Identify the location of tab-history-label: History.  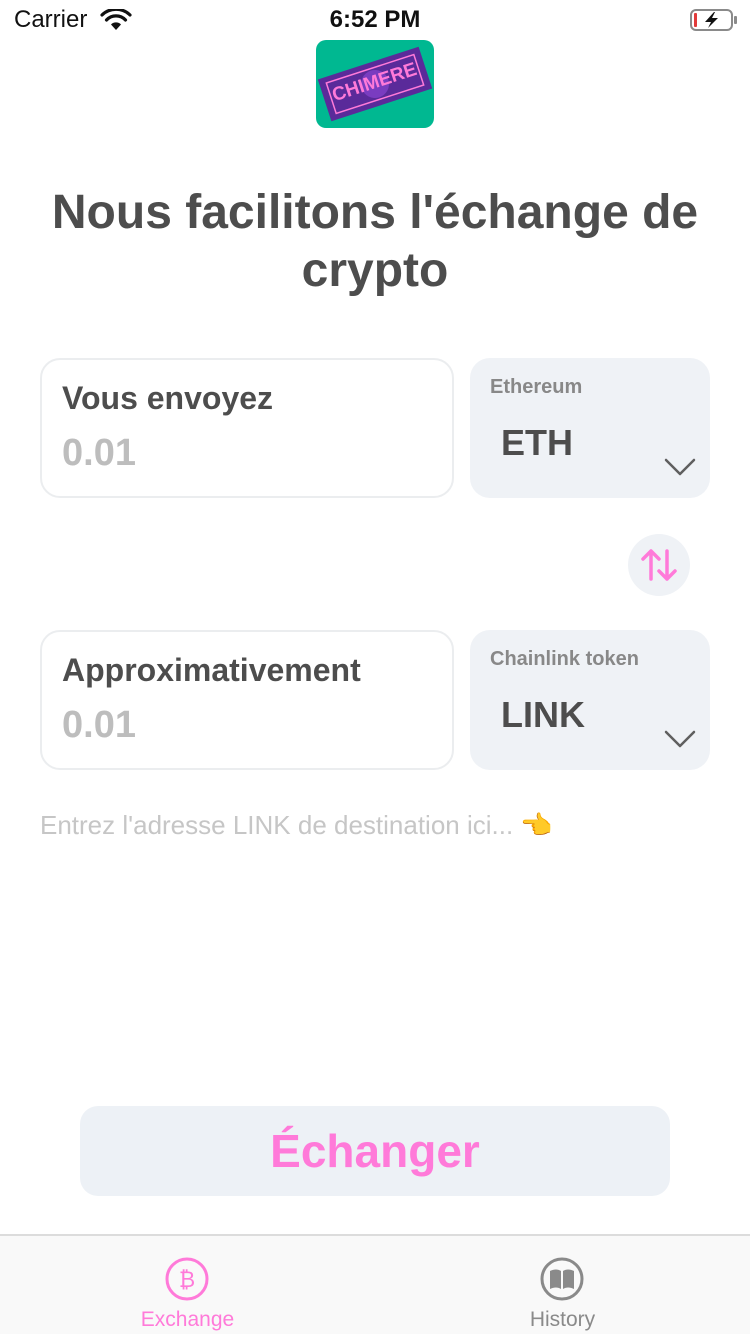
(562, 1319).